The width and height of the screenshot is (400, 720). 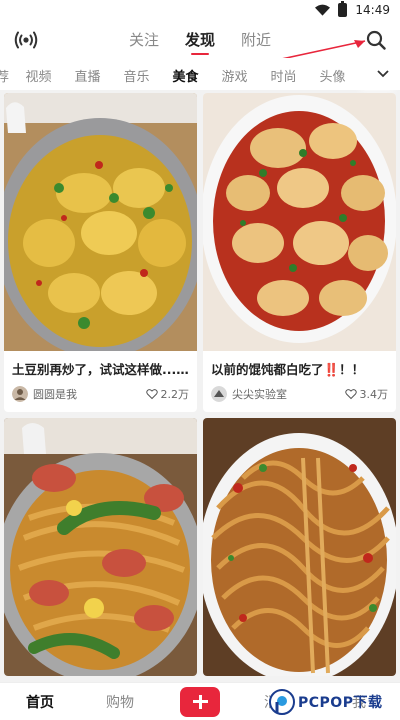 I want to click on like-button: 2.2万, so click(x=167, y=394).